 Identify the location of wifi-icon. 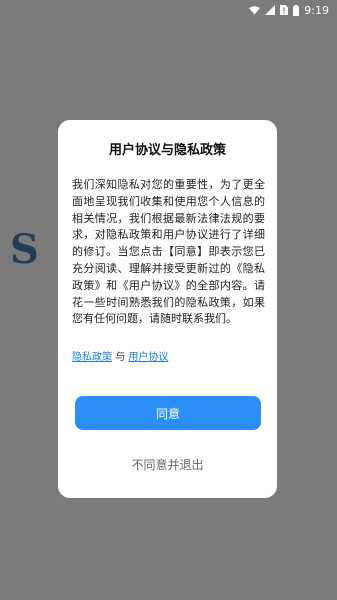
(255, 10).